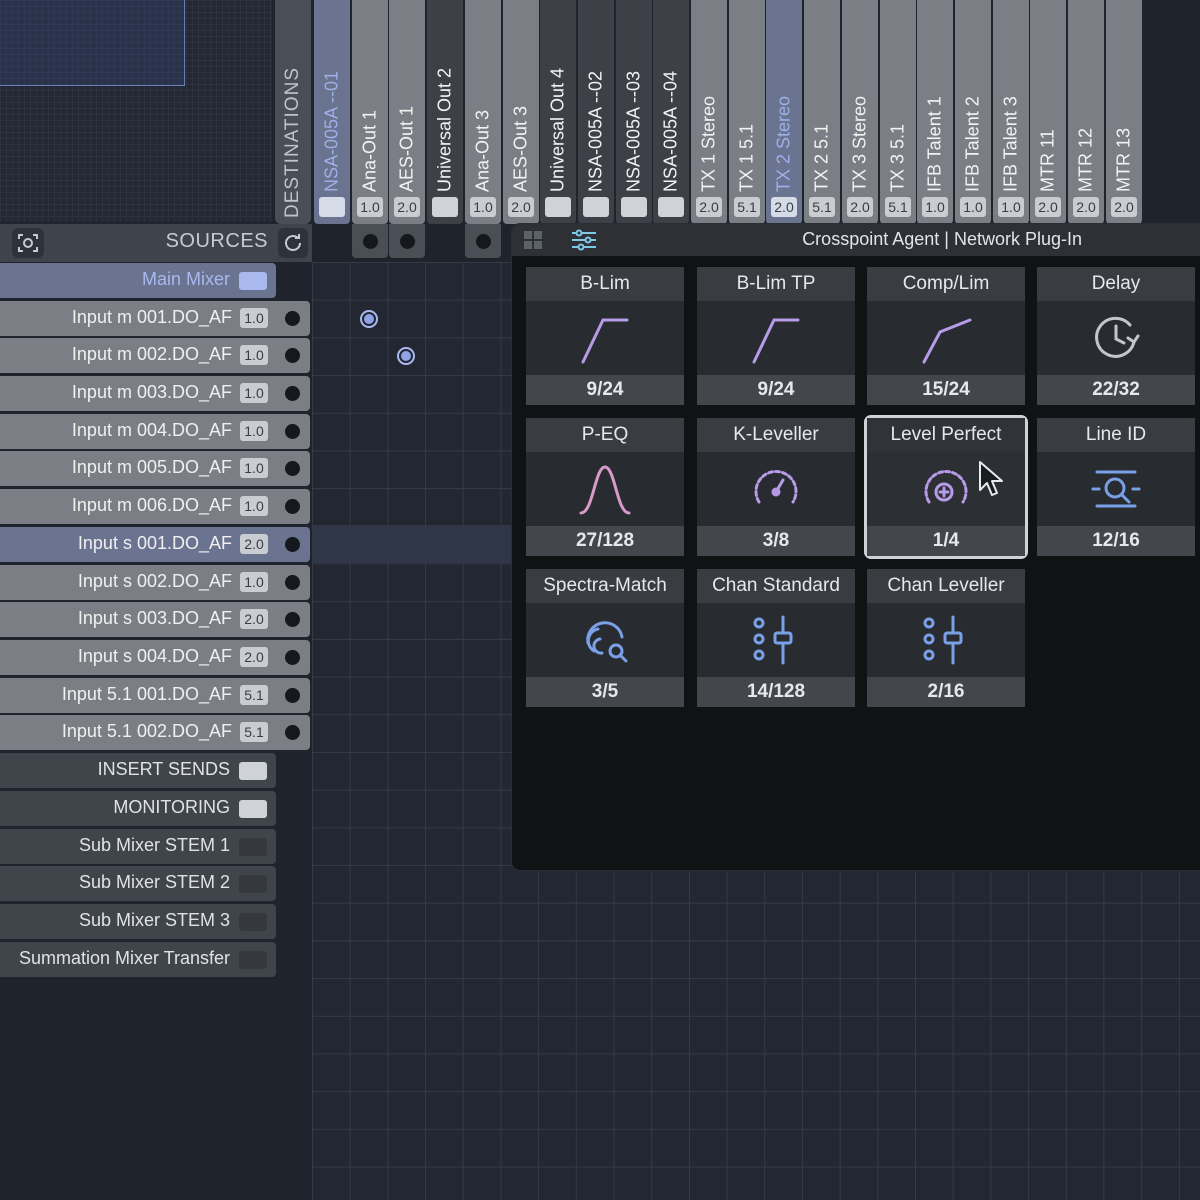  What do you see at coordinates (155, 732) in the screenshot?
I see `source-row: Input 5.1 002.DO_AF 5.1` at bounding box center [155, 732].